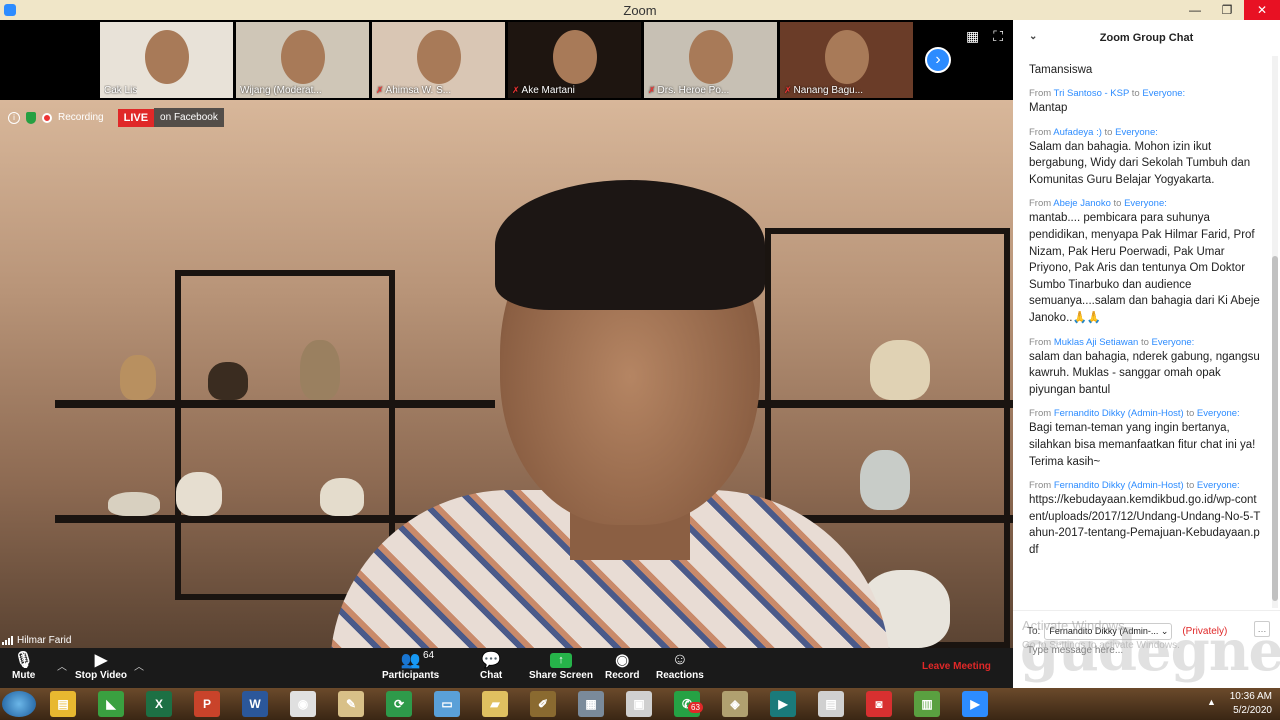  What do you see at coordinates (561, 665) in the screenshot?
I see `share-screen-button: ↑ Share Screen` at bounding box center [561, 665].